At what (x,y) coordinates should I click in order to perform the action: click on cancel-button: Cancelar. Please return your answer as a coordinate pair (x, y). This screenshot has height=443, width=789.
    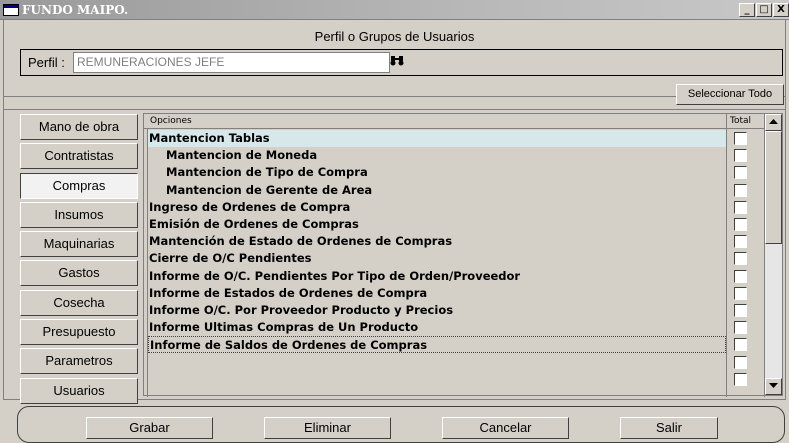
    Looking at the image, I should click on (505, 428).